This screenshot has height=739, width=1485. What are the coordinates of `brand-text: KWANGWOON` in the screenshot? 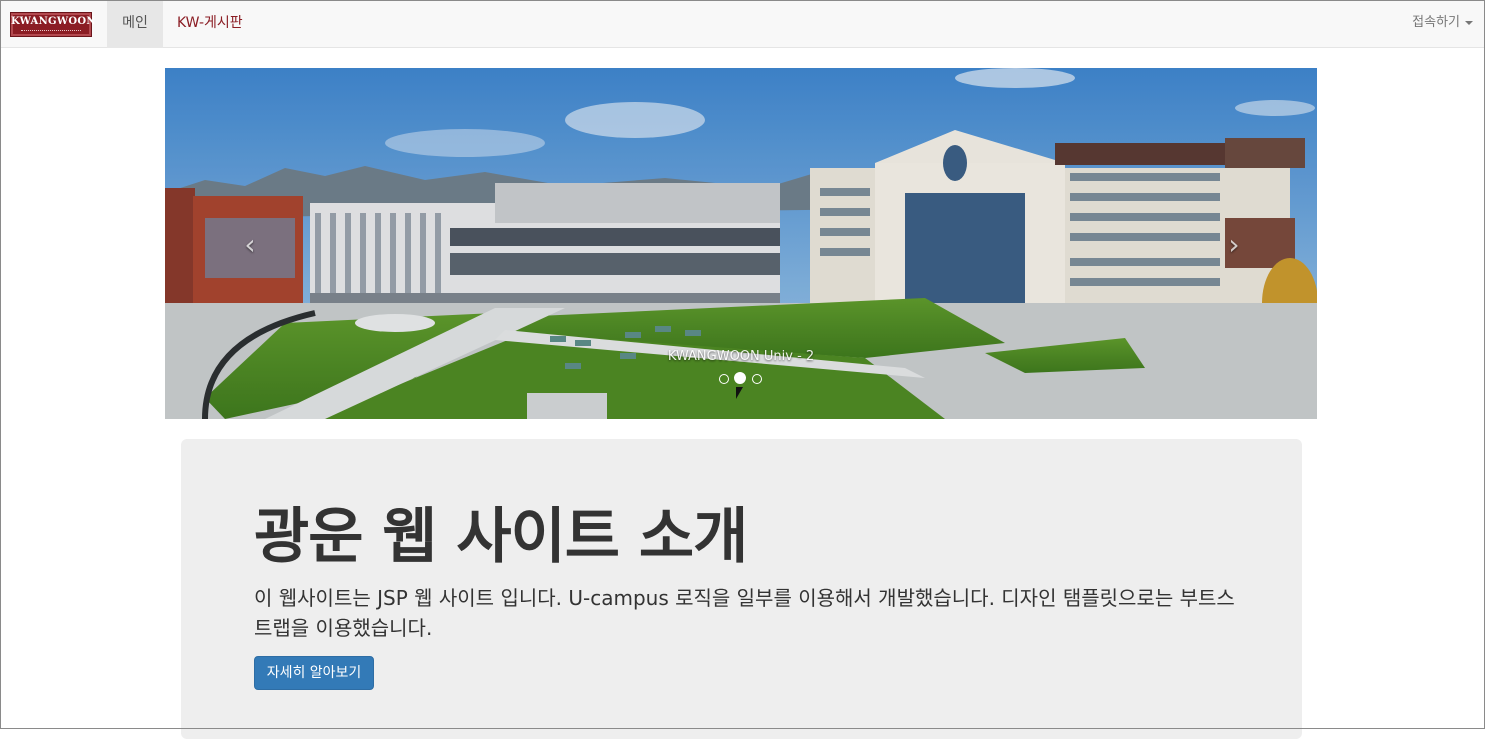 It's located at (53, 21).